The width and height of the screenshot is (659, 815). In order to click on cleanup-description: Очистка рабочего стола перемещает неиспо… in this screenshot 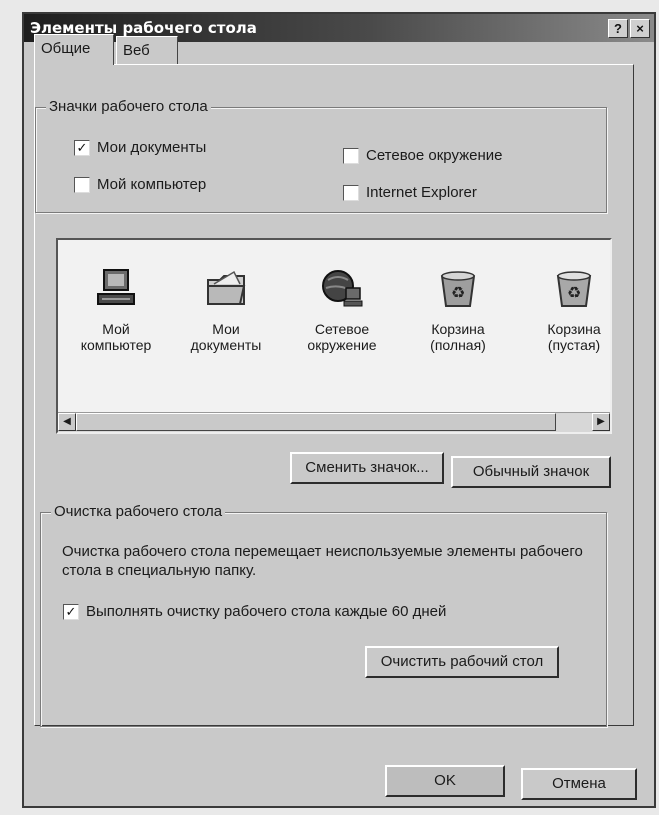, I will do `click(322, 561)`.